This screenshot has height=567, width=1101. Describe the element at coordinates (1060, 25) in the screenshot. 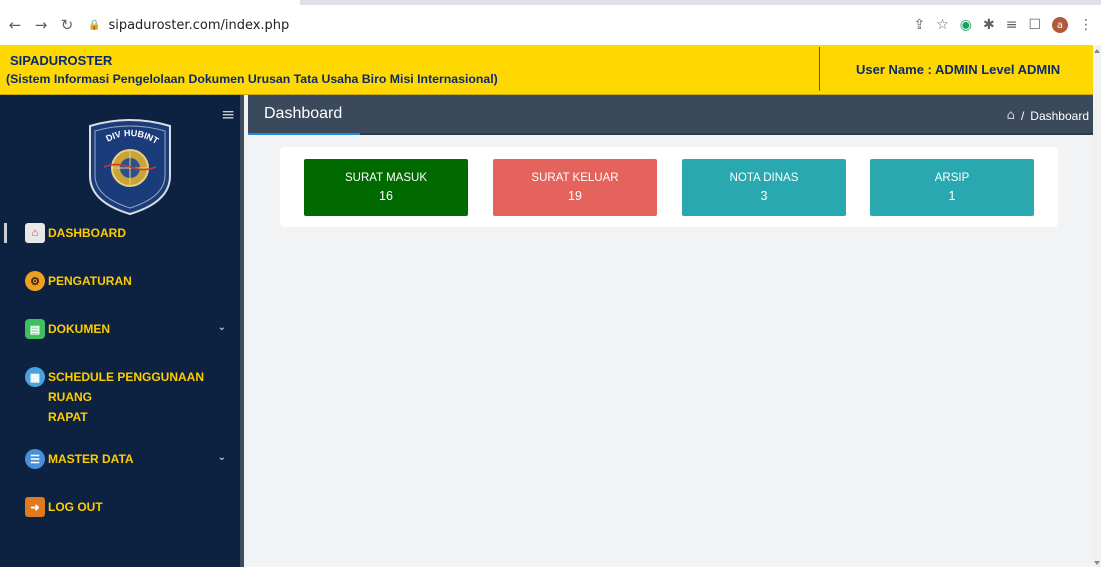

I see `profile-avatar: a` at that location.